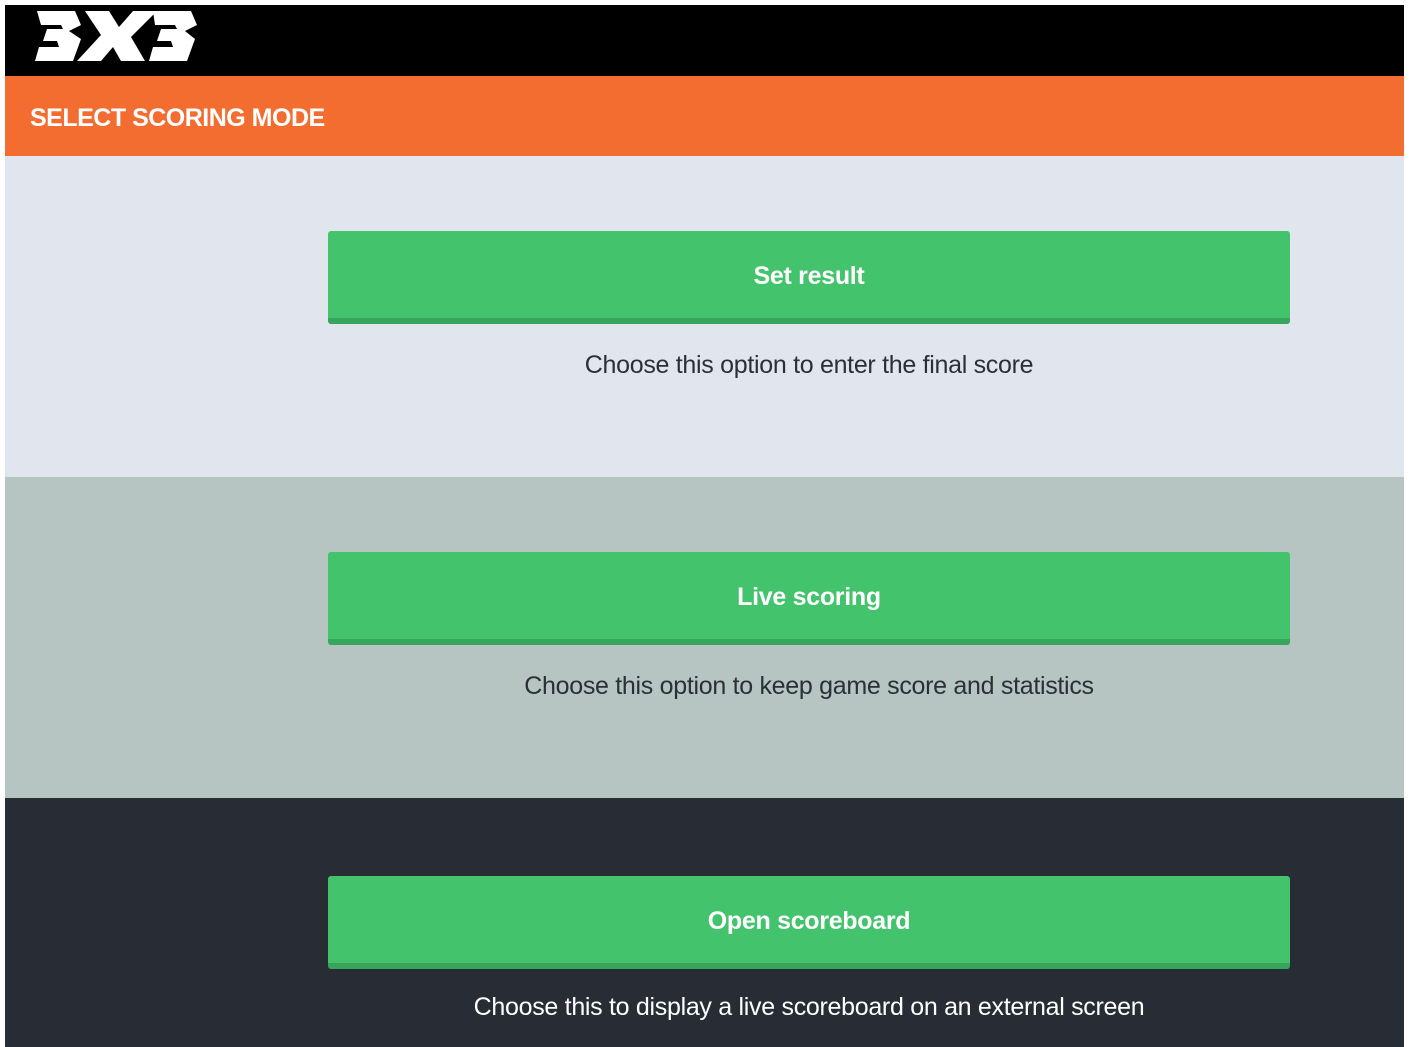 The height and width of the screenshot is (1047, 1410). Describe the element at coordinates (704, 116) in the screenshot. I see `page-header: SELECT SCORING MODE` at that location.